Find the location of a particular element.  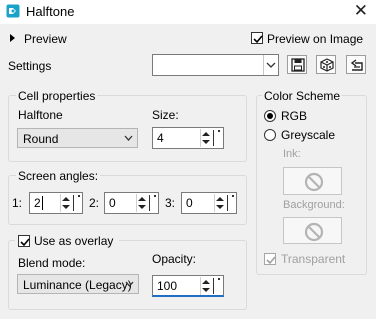

dice-icon is located at coordinates (327, 65).